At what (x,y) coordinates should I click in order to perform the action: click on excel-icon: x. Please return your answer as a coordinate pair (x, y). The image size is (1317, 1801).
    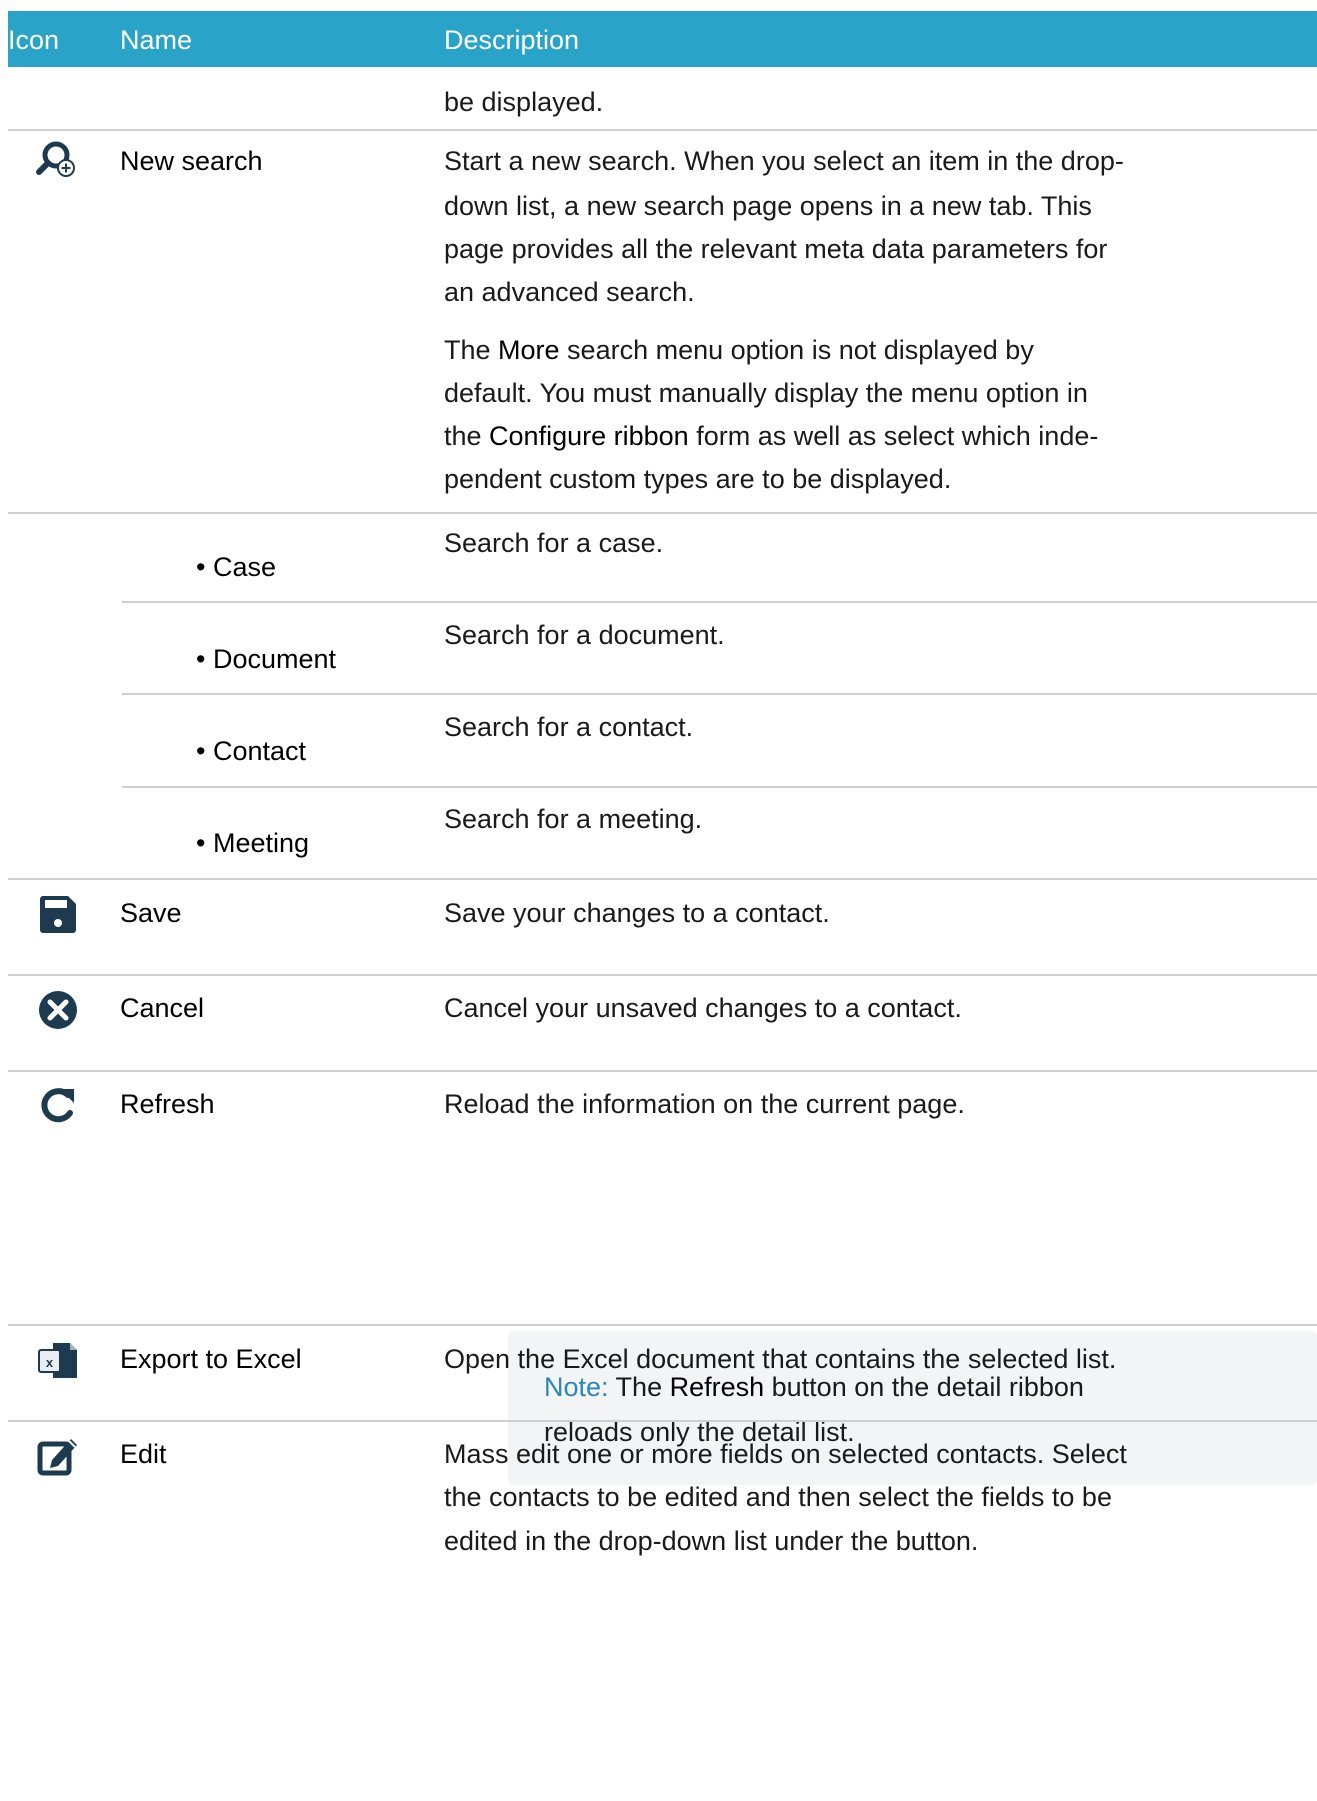
    Looking at the image, I should click on (57, 1360).